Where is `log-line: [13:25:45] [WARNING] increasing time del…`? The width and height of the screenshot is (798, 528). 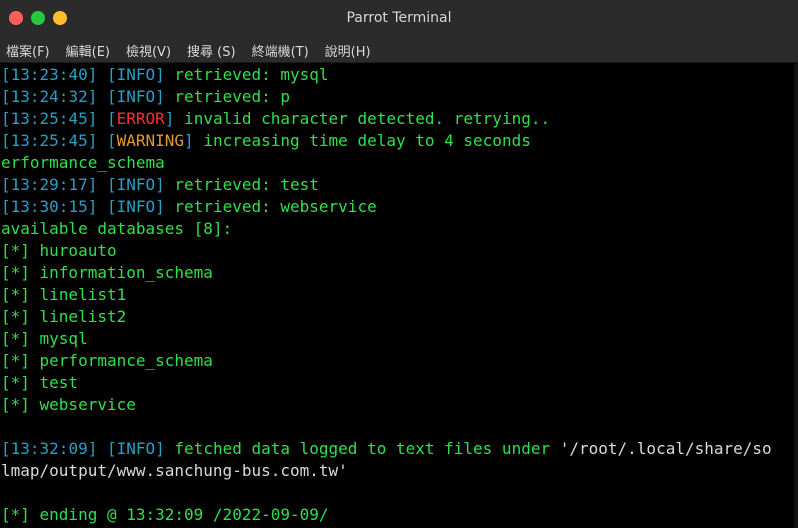 log-line: [13:25:45] [WARNING] increasing time del… is located at coordinates (399, 141).